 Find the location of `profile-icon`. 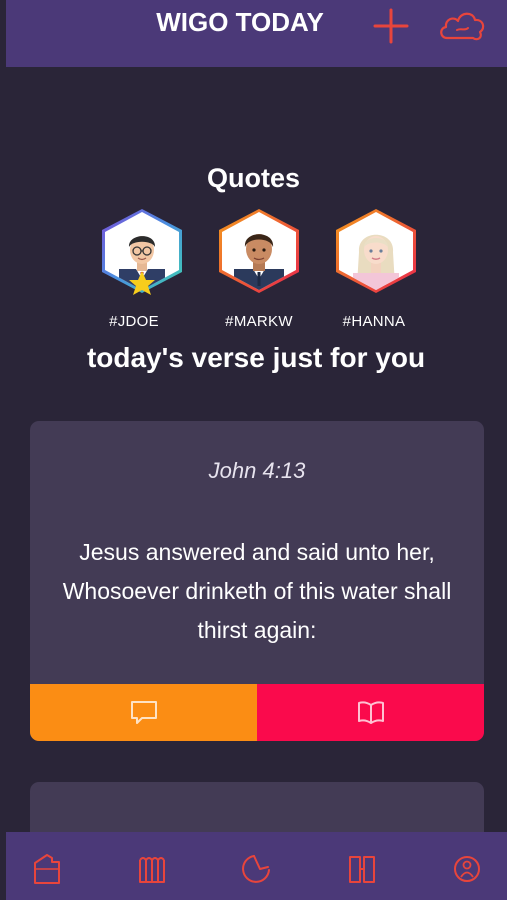

profile-icon is located at coordinates (467, 869).